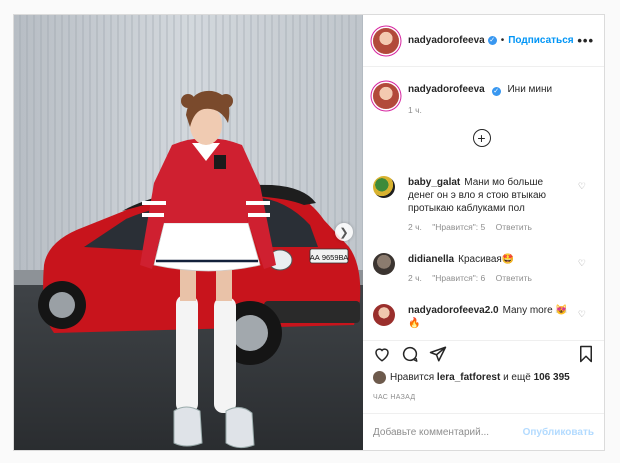  I want to click on next-photo-button: ❯, so click(344, 232).